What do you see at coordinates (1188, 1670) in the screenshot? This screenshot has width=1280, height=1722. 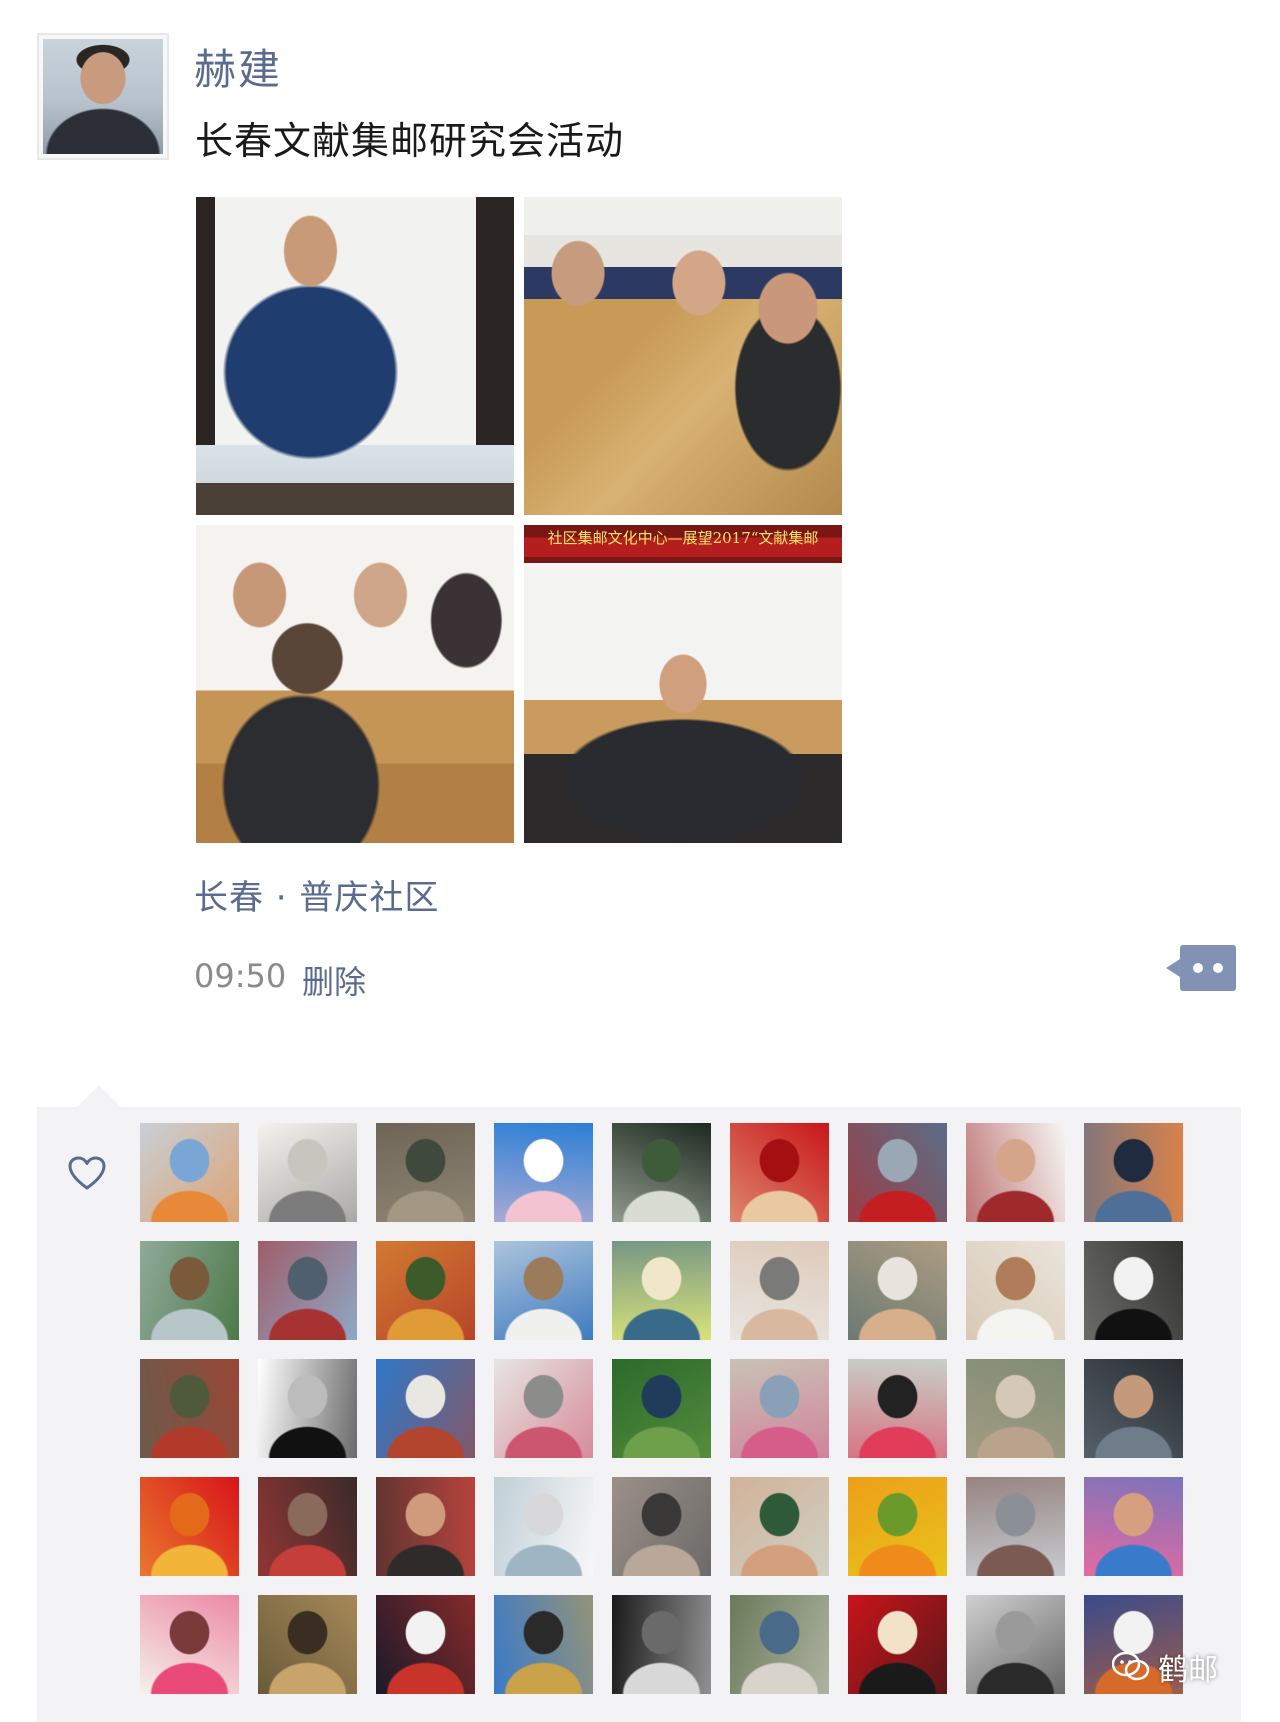 I see `watermark-text: 鹤邮` at bounding box center [1188, 1670].